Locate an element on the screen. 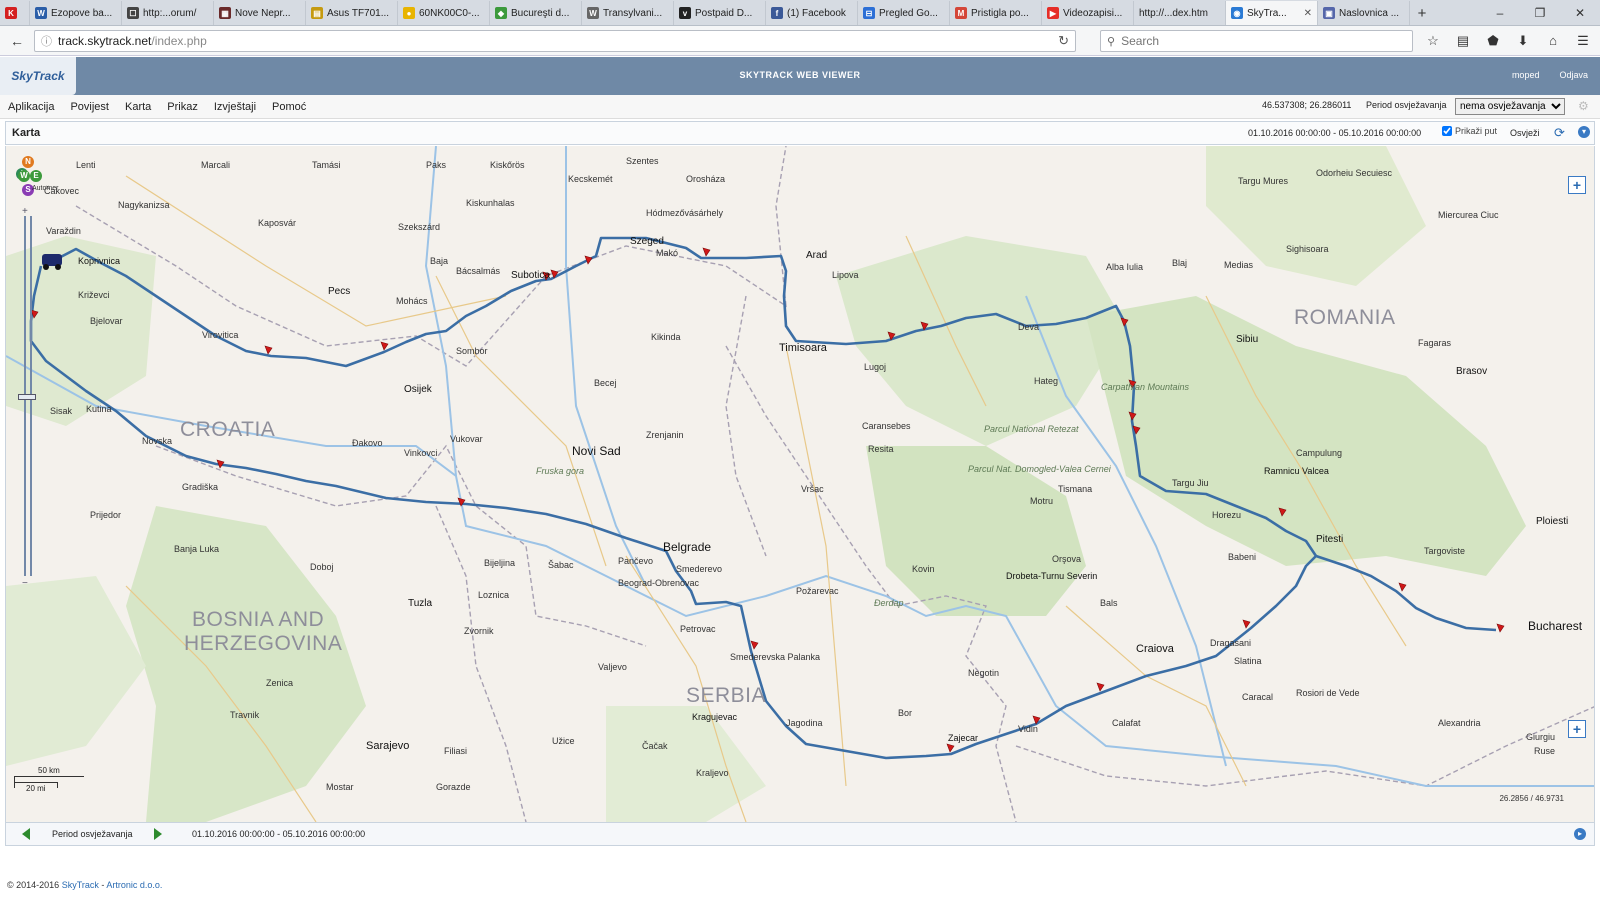  town-label: Lenti is located at coordinates (86, 165).